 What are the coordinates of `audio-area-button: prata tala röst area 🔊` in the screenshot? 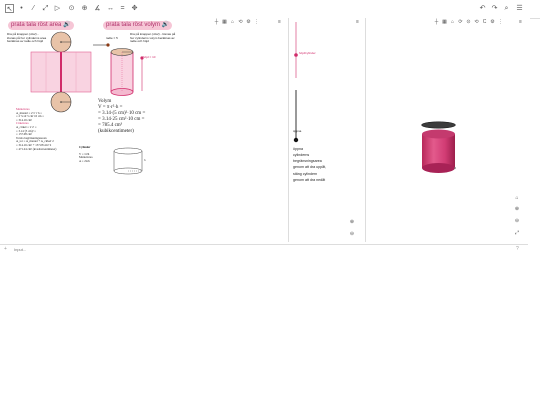 It's located at (41, 25).